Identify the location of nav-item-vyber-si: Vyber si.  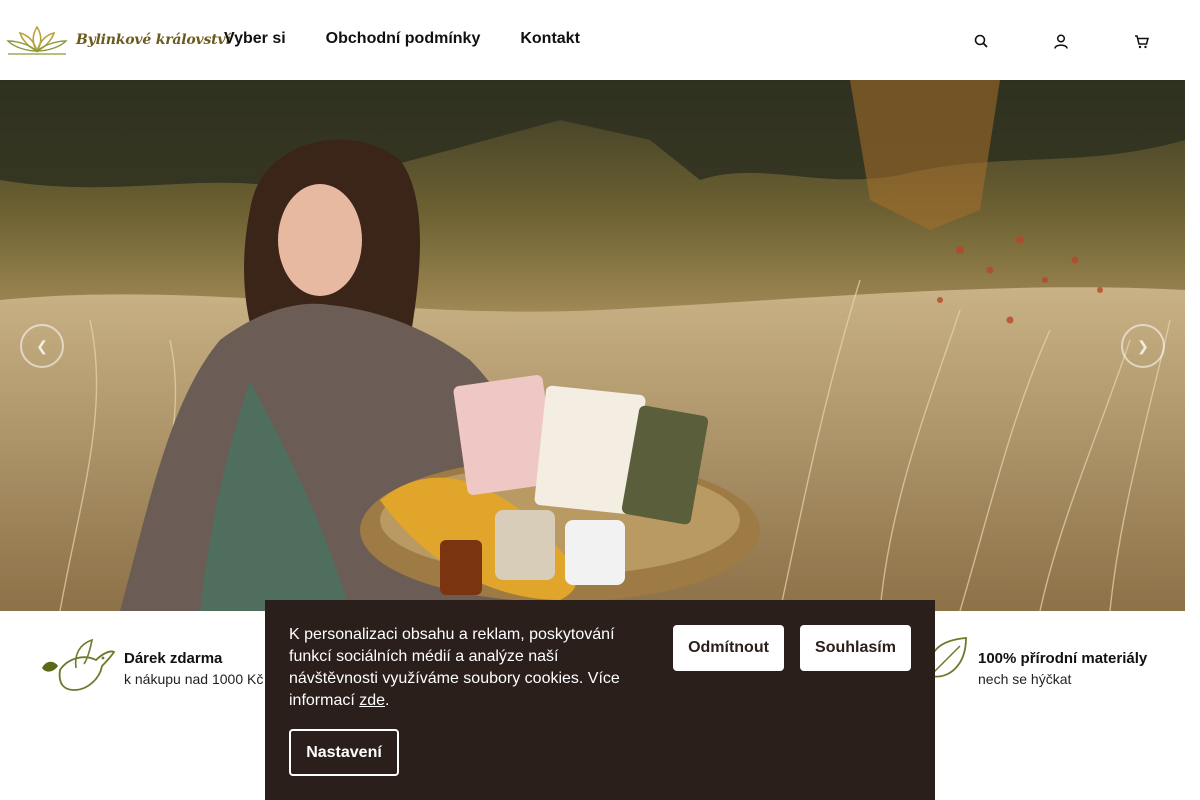
(255, 39).